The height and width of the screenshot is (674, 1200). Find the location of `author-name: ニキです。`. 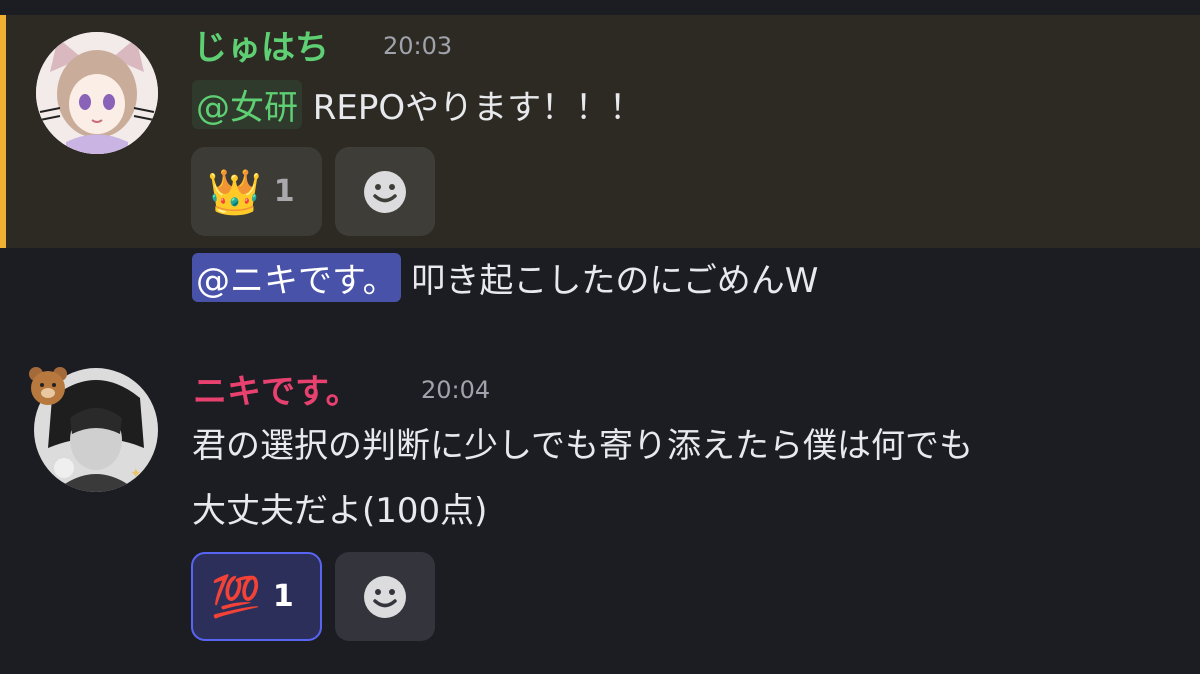

author-name: ニキです。 is located at coordinates (276, 388).